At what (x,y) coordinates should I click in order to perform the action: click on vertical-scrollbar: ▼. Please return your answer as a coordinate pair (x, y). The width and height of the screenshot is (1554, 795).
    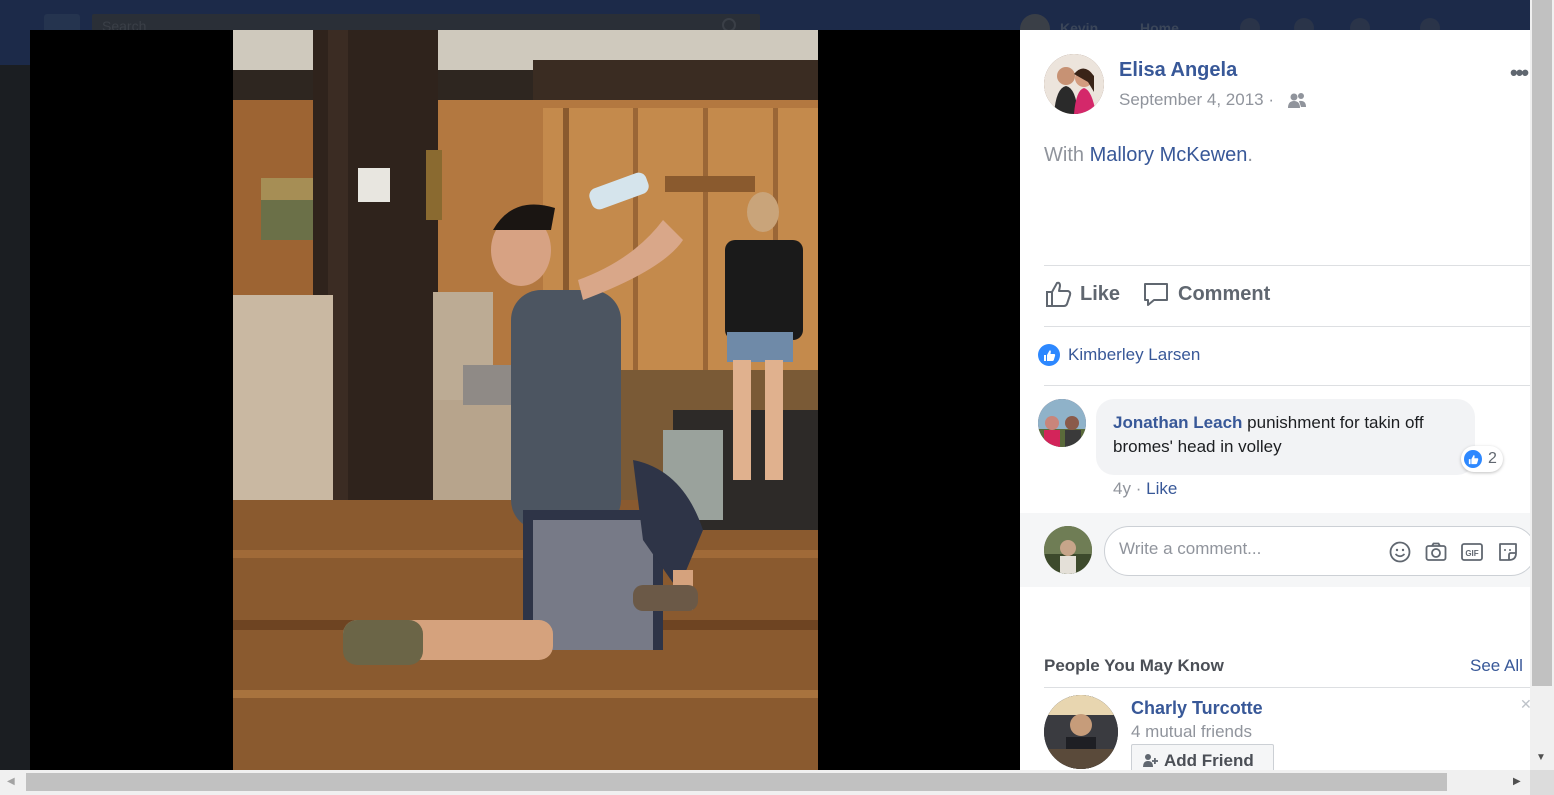
    Looking at the image, I should click on (1542, 385).